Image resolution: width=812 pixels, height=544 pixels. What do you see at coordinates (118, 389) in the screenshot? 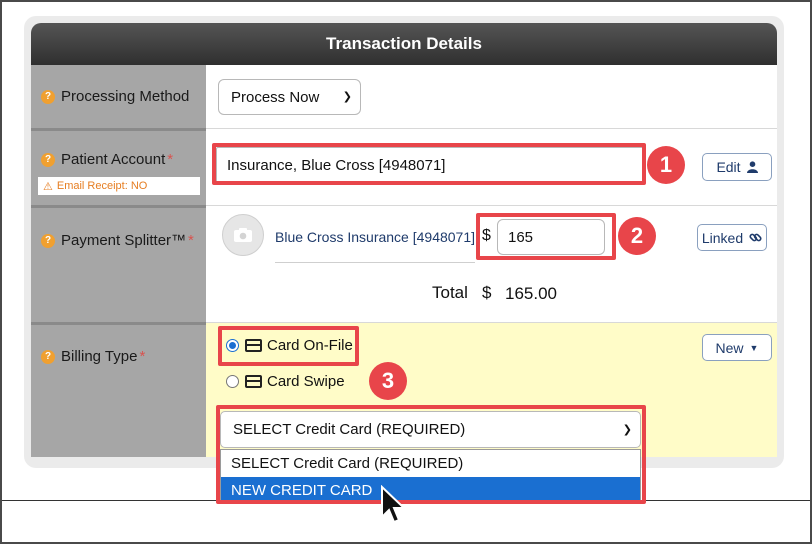
I see `billing-type-label-cell: ? Billing Type *` at bounding box center [118, 389].